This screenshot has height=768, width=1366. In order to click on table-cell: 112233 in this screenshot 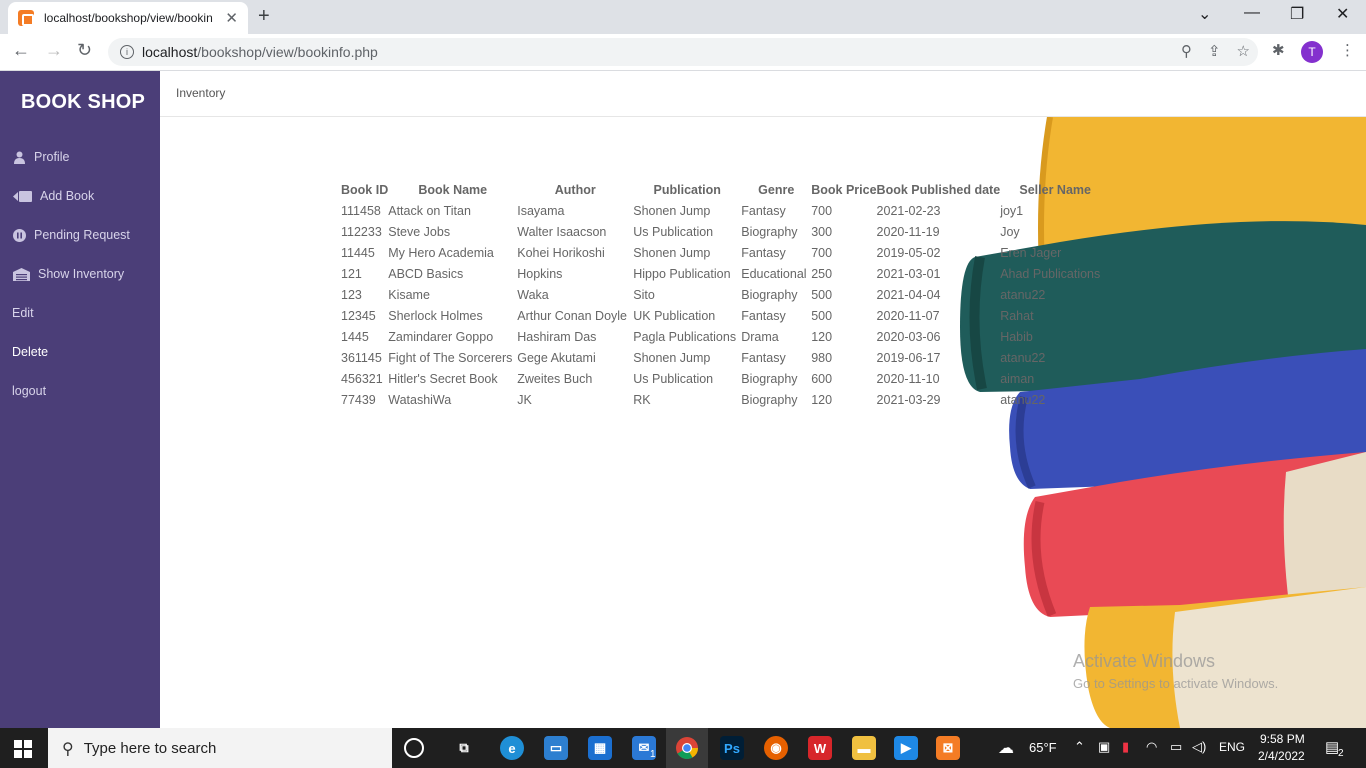, I will do `click(361, 231)`.